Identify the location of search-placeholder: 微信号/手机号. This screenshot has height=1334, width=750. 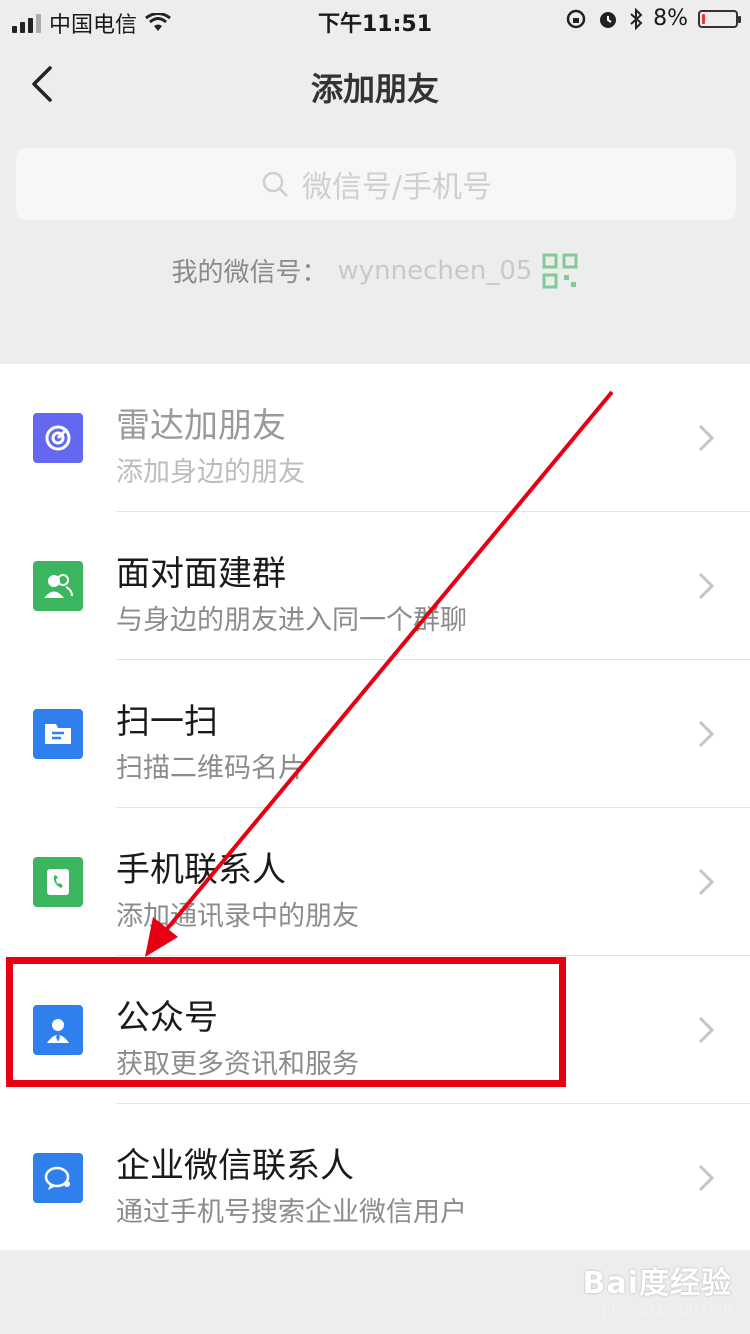
(397, 187).